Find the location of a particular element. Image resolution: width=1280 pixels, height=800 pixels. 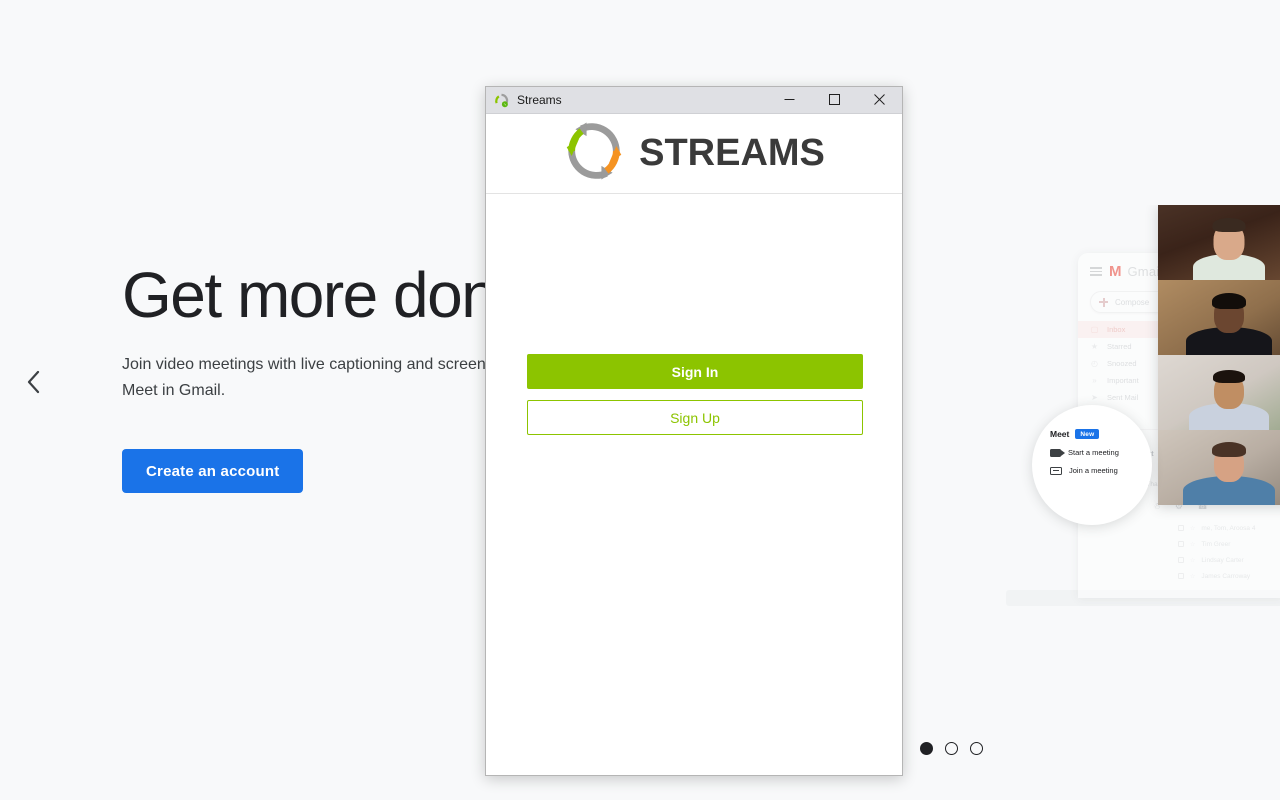

close-button is located at coordinates (879, 100).